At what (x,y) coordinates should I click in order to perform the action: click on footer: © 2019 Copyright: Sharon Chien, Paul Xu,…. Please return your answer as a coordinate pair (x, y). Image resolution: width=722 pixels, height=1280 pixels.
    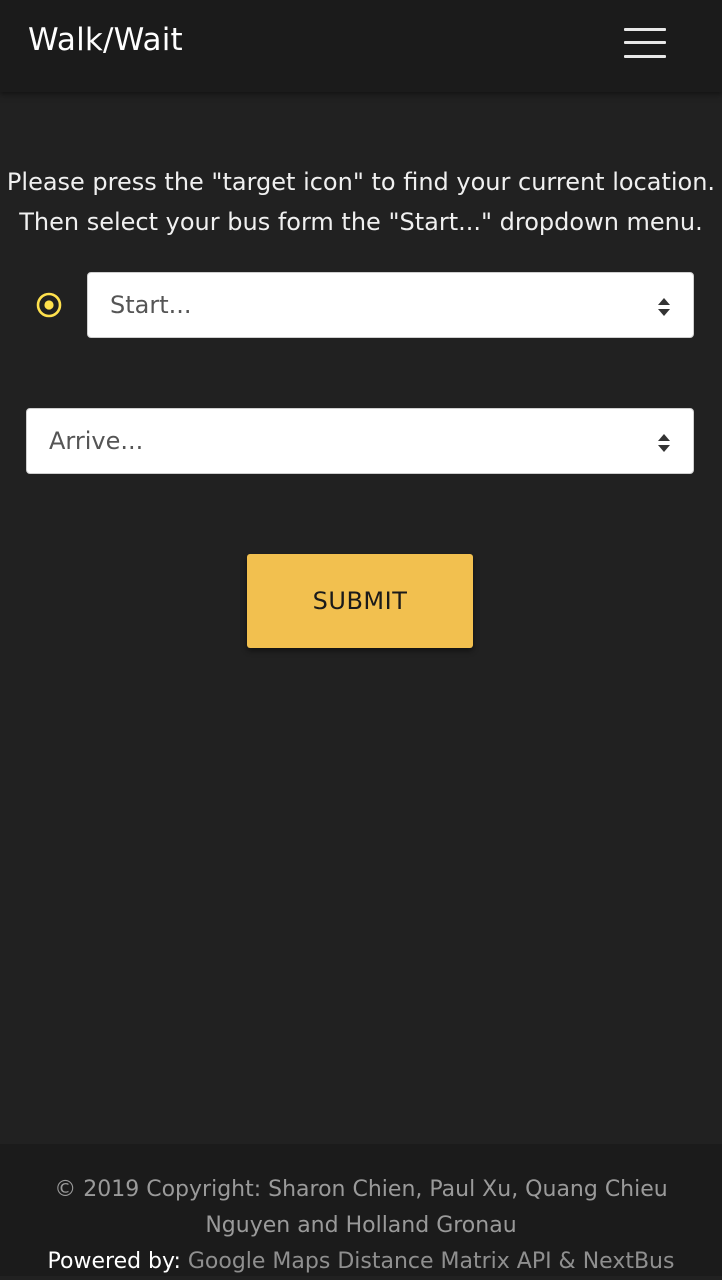
    Looking at the image, I should click on (361, 1210).